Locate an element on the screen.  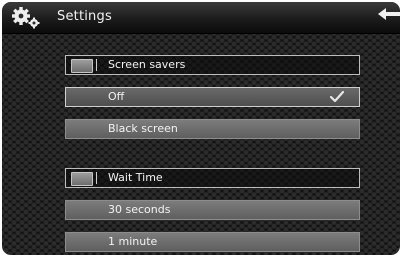
screen-savers-header: Screen savers is located at coordinates (212, 65).